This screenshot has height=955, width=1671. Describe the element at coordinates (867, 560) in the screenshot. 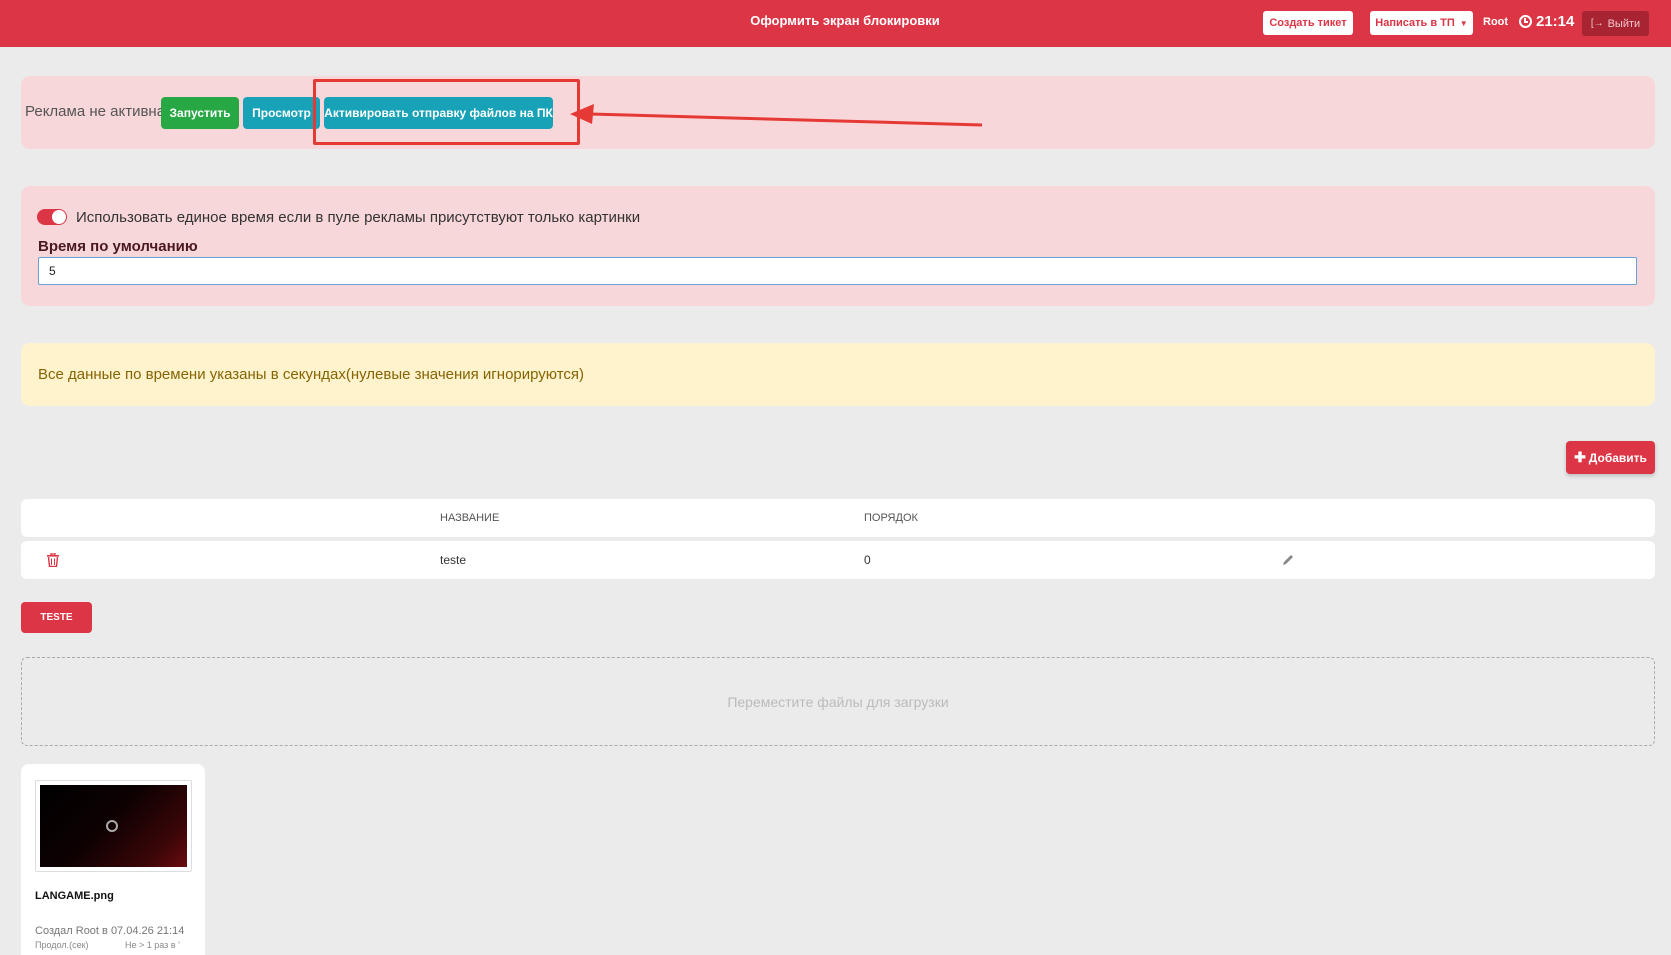

I see `row-order: 0` at that location.